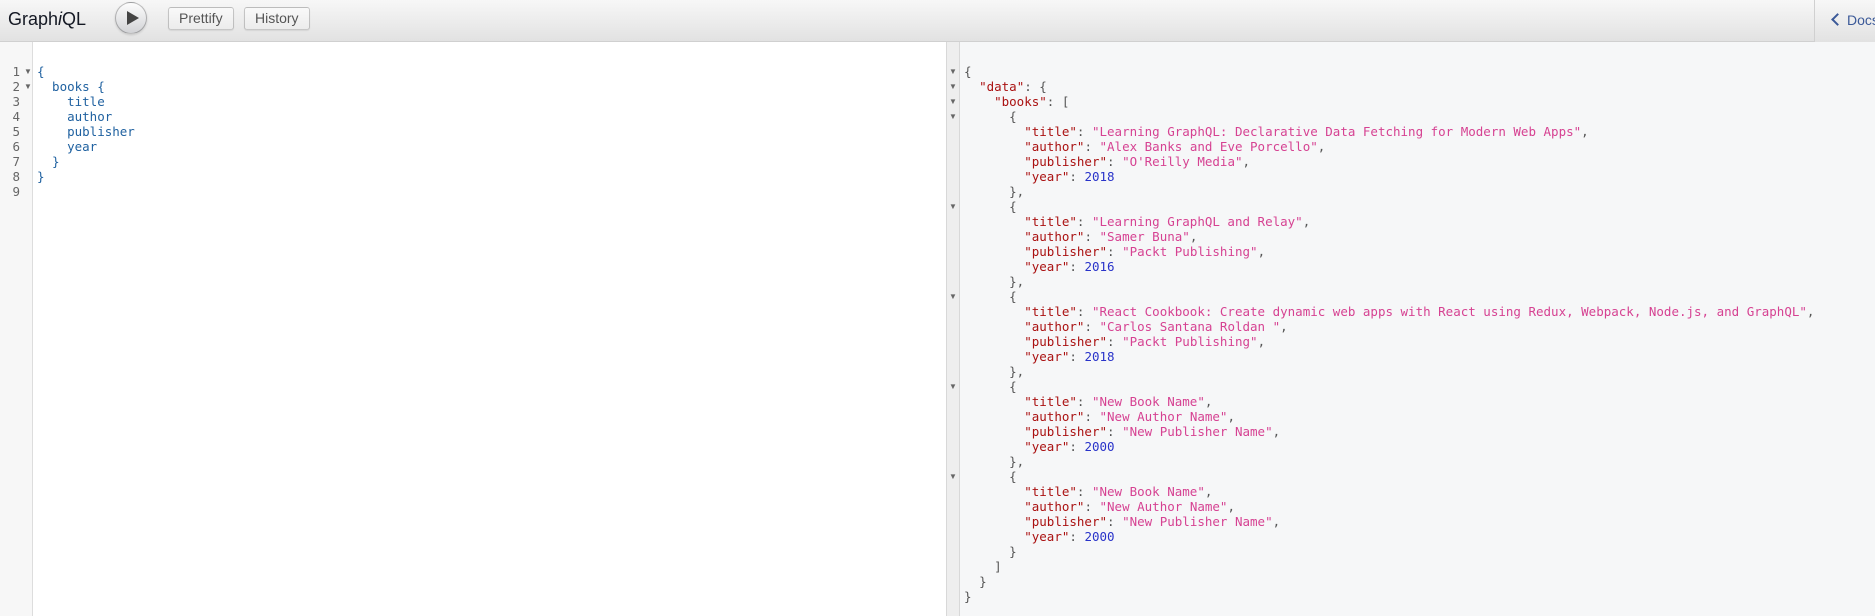 This screenshot has height=616, width=1875. I want to click on line-number: 9, so click(16, 191).